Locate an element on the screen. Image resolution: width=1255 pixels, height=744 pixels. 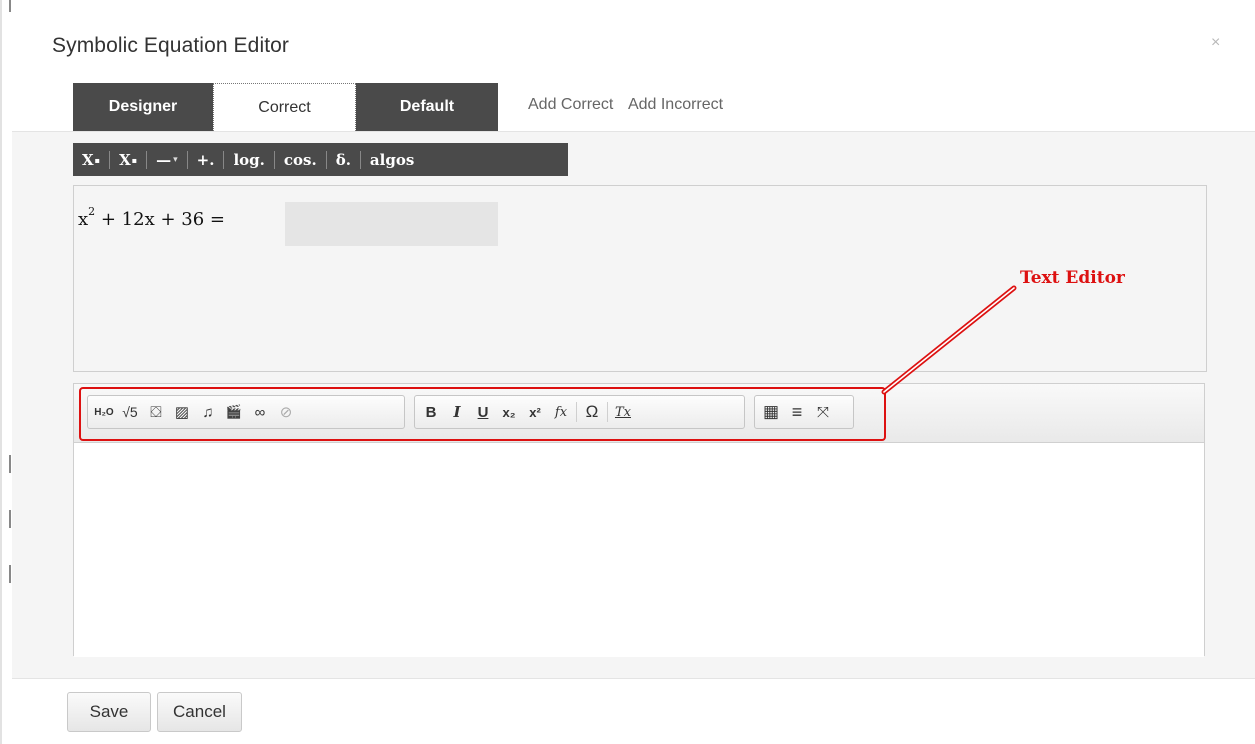
superscript-mark: ▪ is located at coordinates (97, 159).